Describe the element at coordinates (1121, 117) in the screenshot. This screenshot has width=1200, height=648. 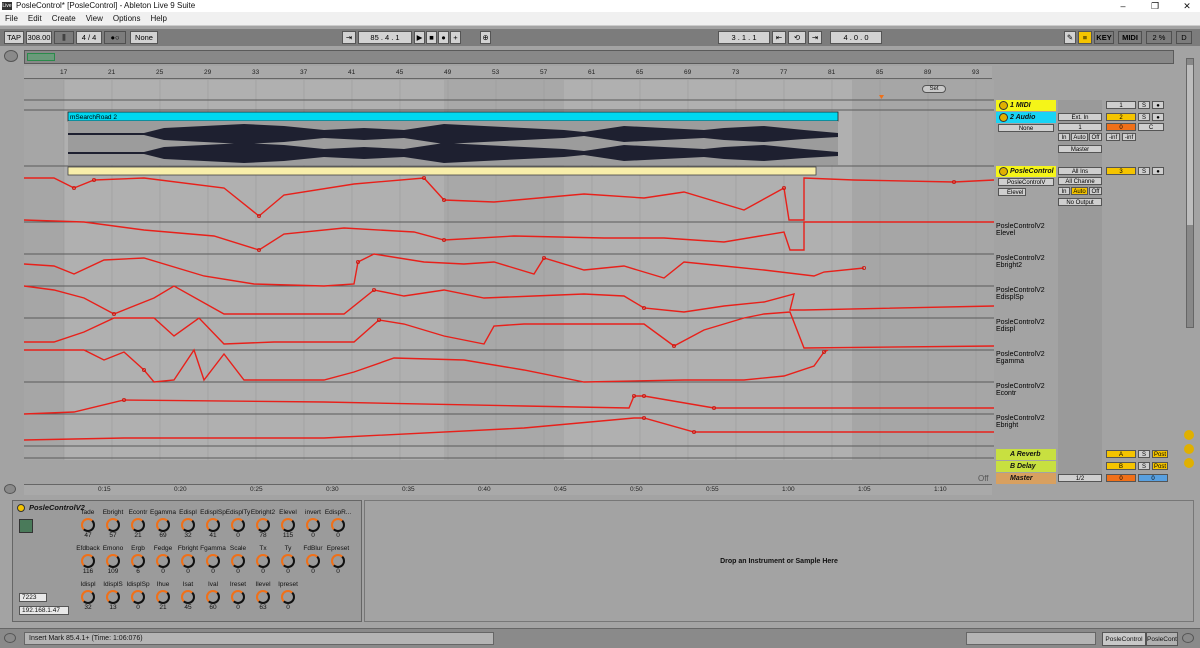
I see `track-number-2: 2` at that location.